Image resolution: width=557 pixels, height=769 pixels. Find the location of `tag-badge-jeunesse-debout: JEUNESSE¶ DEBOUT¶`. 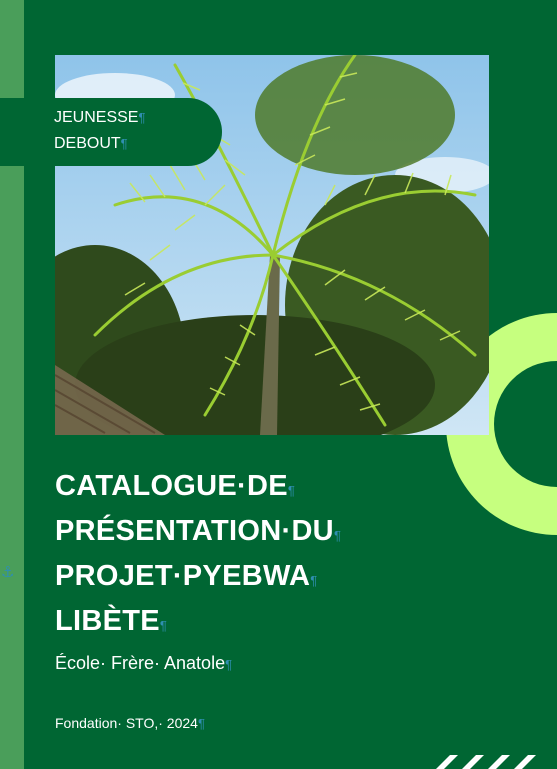

tag-badge-jeunesse-debout: JEUNESSE¶ DEBOUT¶ is located at coordinates (111, 132).